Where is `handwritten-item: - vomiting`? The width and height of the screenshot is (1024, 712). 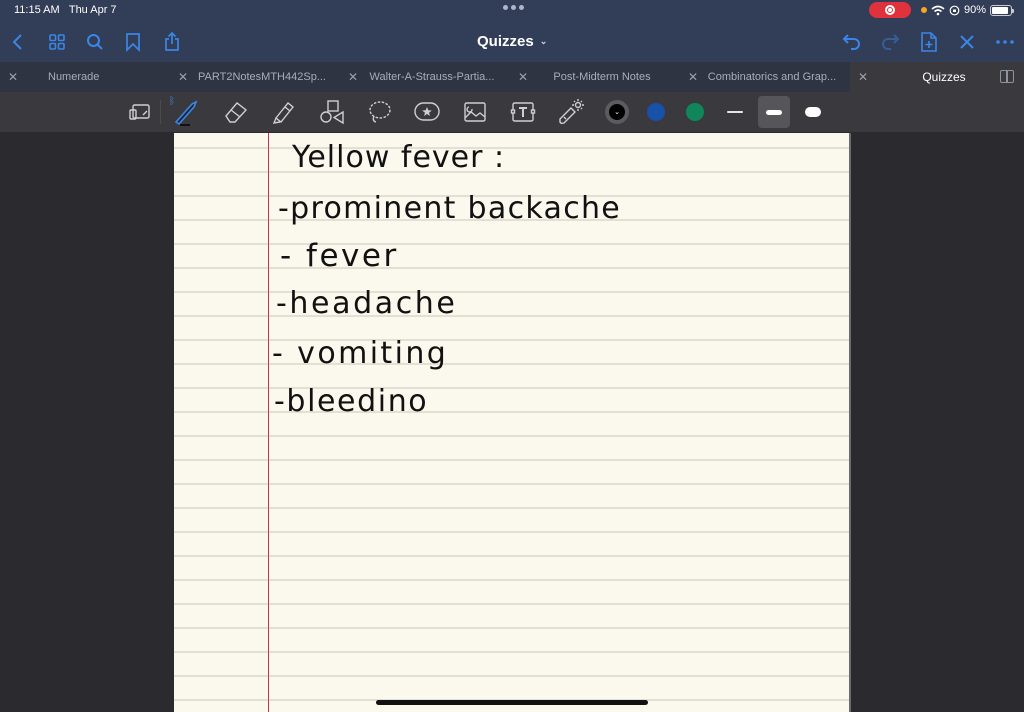 handwritten-item: - vomiting is located at coordinates (360, 353).